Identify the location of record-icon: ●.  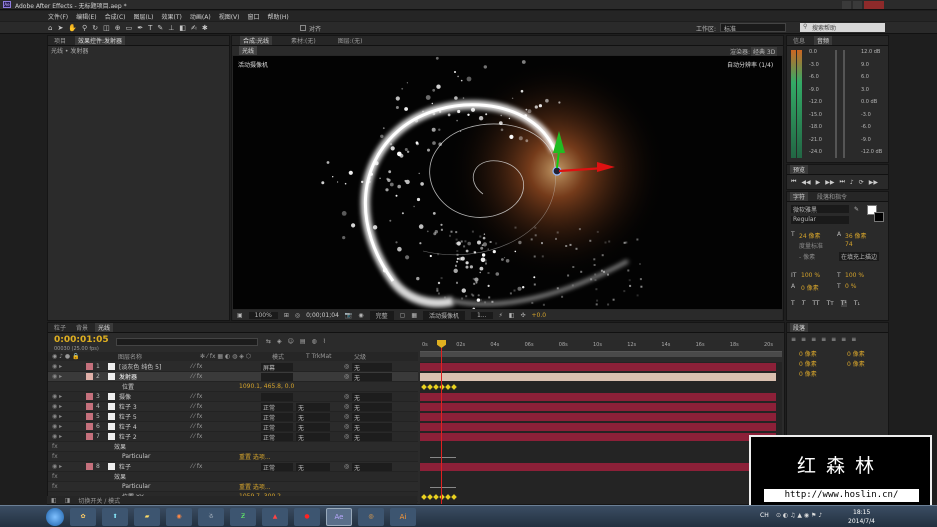
(307, 517).